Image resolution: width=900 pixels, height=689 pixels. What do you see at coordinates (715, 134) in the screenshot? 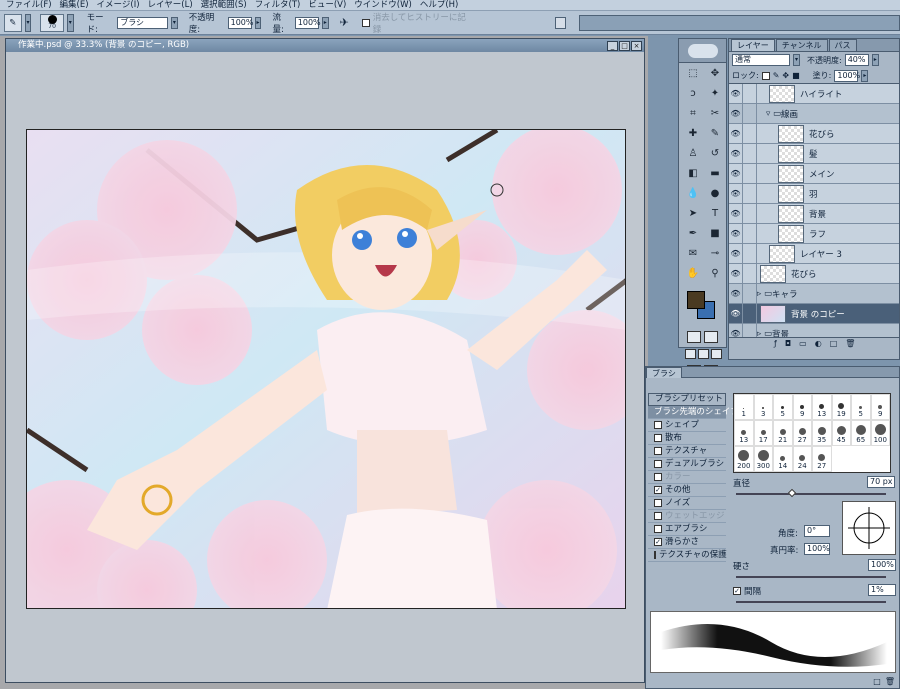
I see `brush-icon: ✎` at bounding box center [715, 134].